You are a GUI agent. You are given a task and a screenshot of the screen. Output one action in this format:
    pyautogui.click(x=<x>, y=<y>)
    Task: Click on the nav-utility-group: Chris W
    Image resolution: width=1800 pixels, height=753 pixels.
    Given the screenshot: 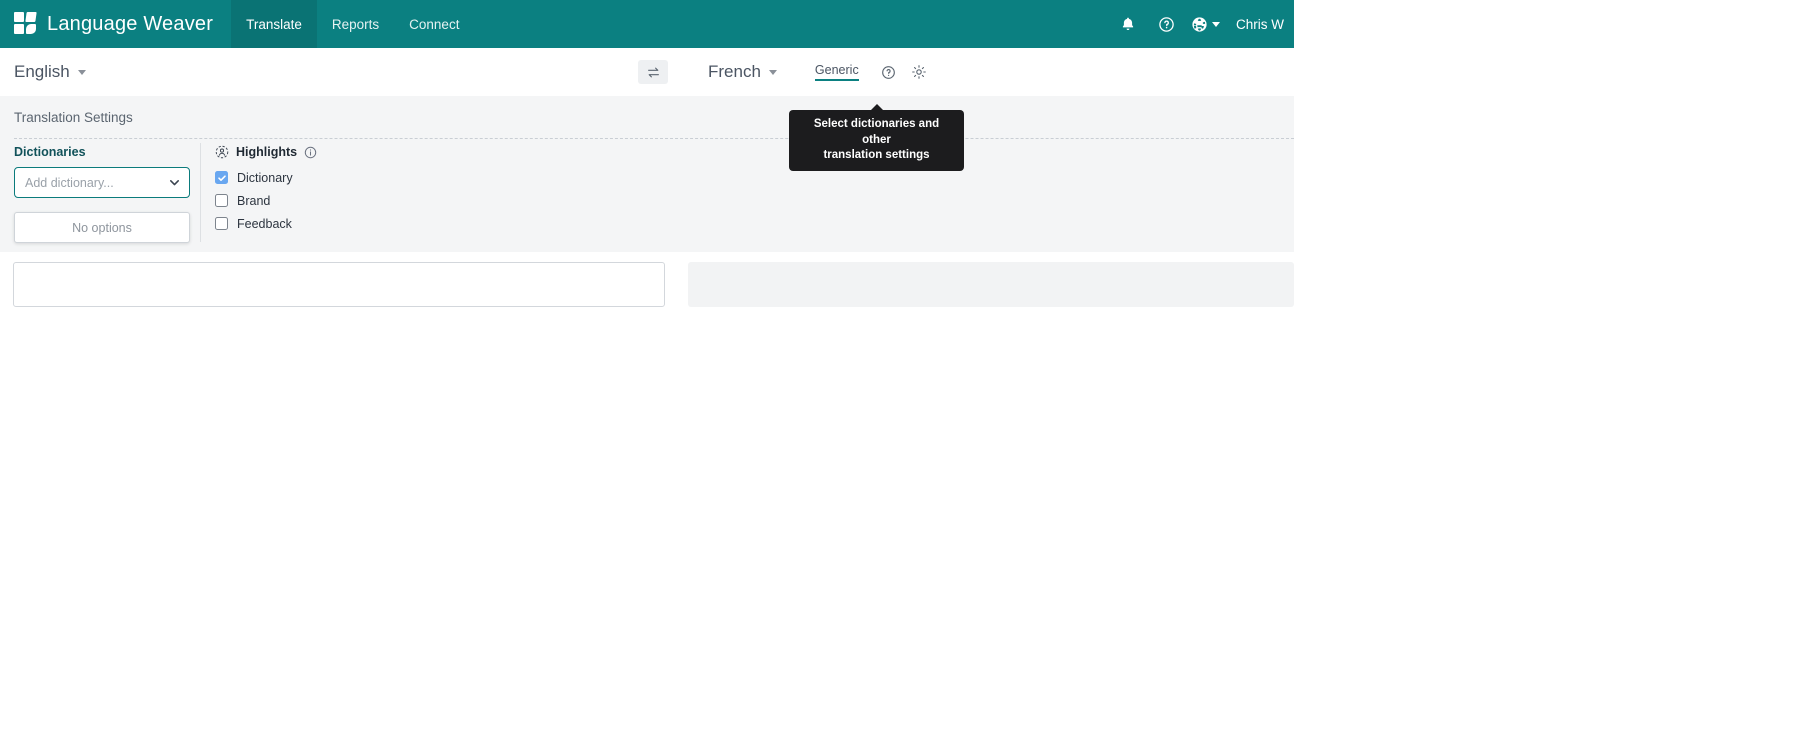 What is the action you would take?
    pyautogui.click(x=1201, y=24)
    